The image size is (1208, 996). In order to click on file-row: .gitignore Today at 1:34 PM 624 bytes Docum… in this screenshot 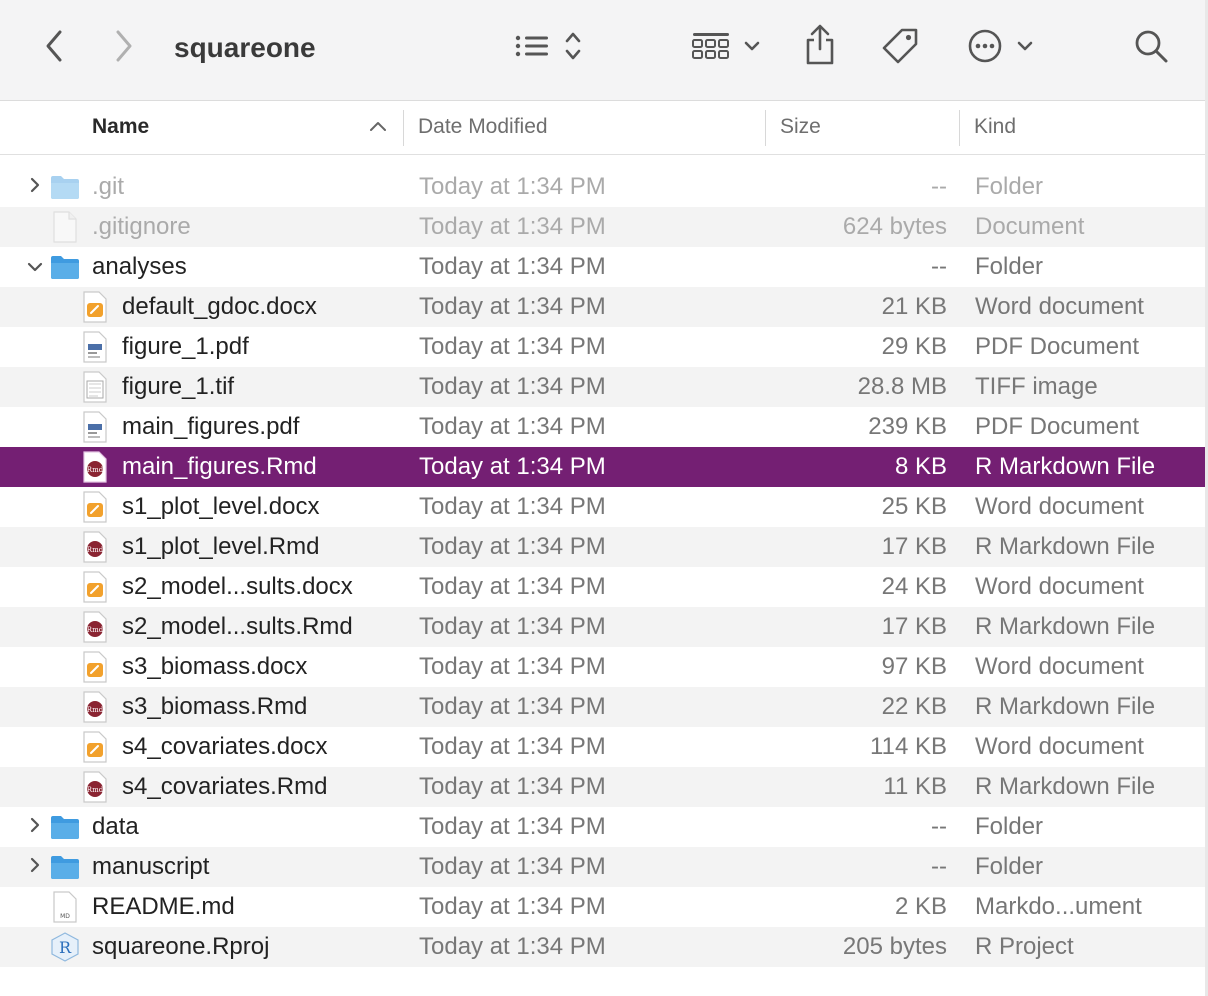, I will do `click(604, 227)`.